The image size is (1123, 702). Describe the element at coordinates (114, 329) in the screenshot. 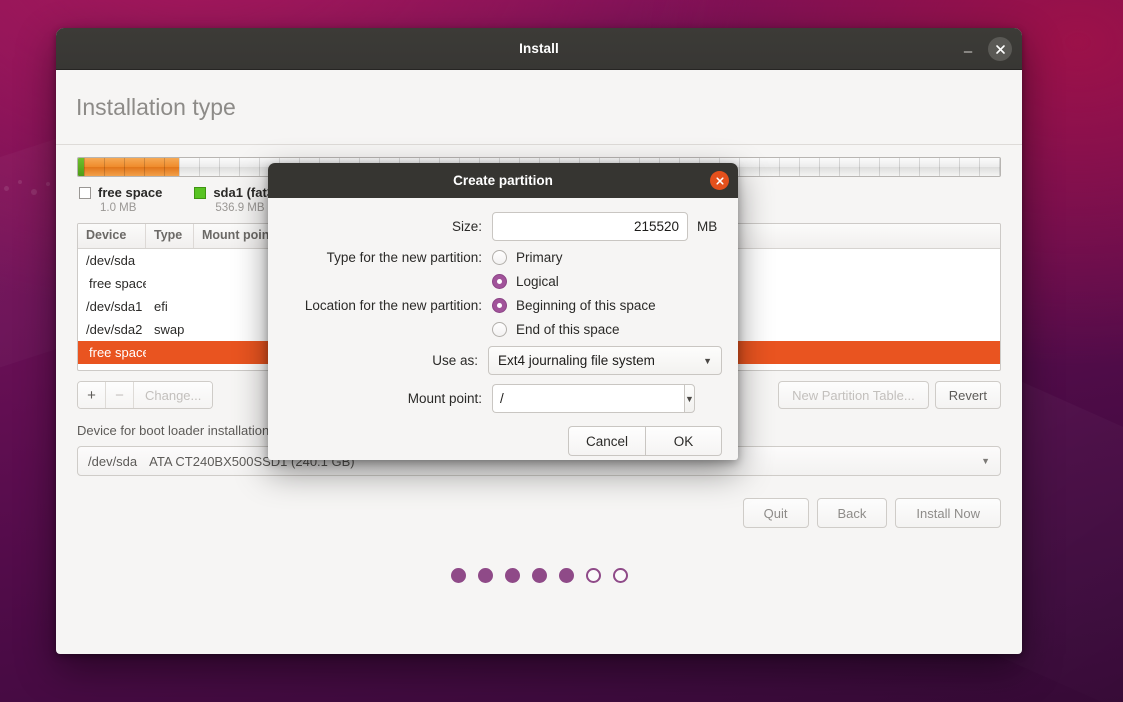

I see `cell-device: /dev/sda2` at that location.